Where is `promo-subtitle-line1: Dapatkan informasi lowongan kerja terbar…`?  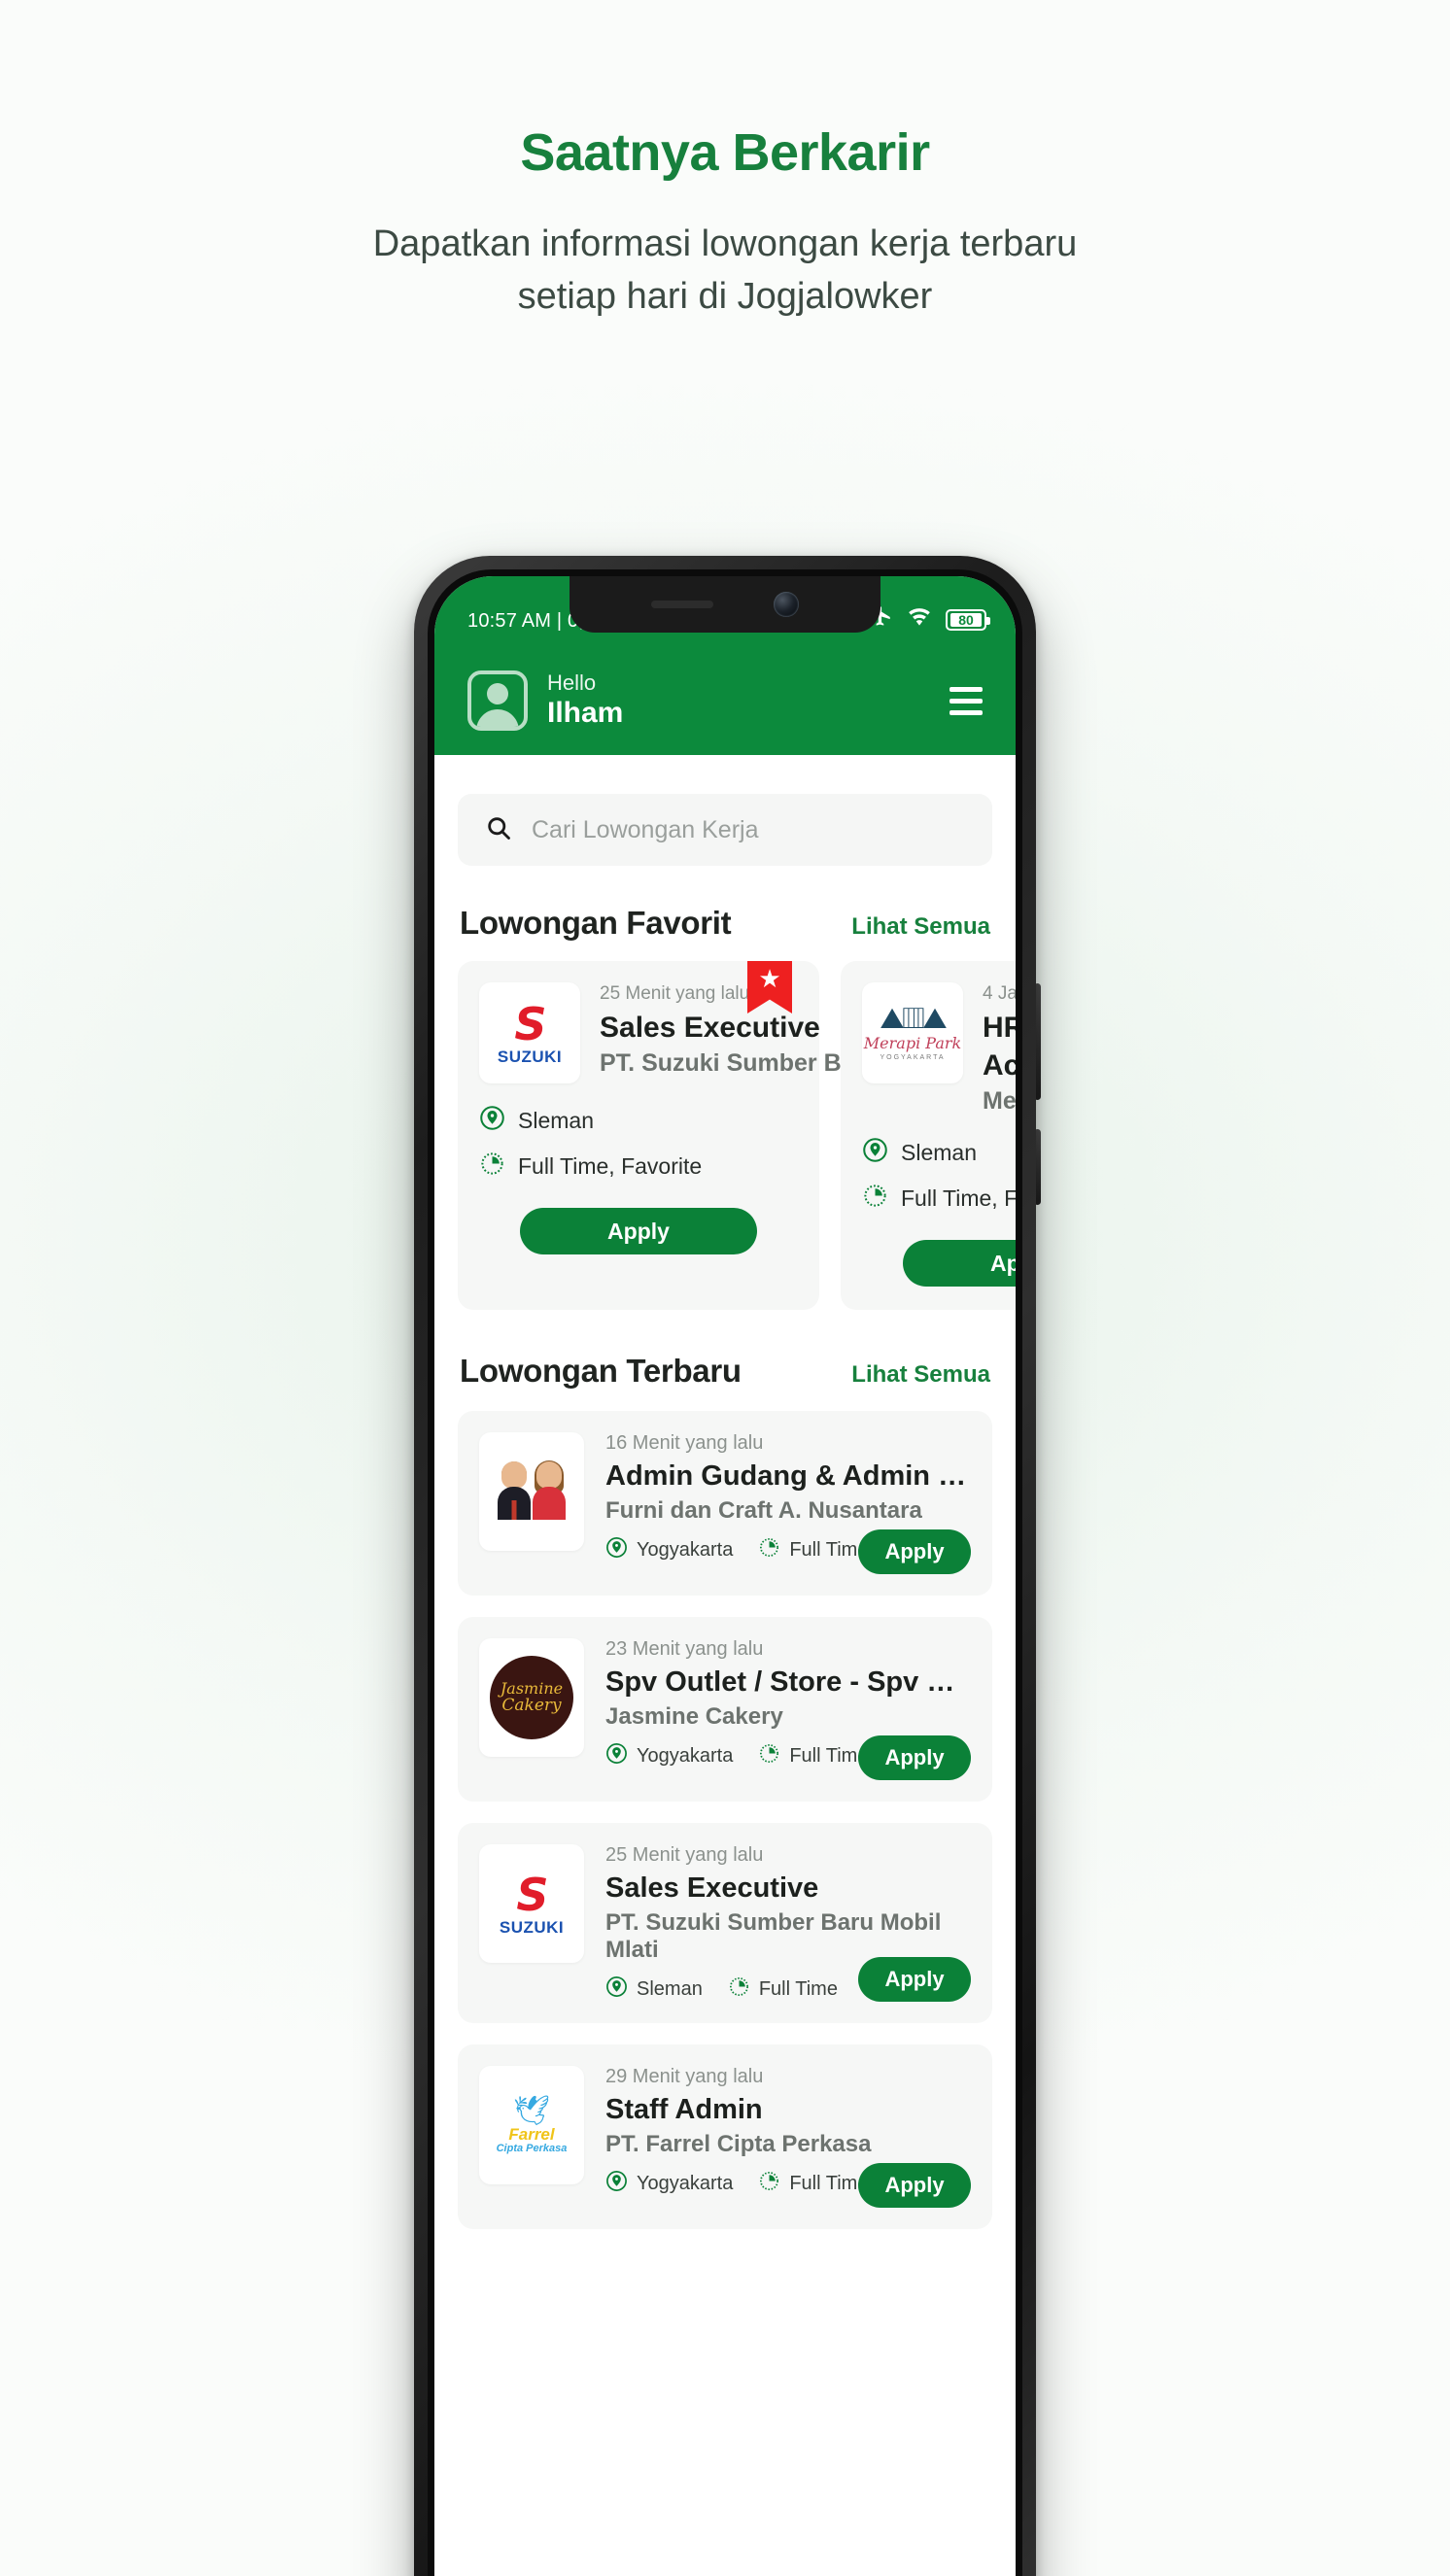 promo-subtitle-line1: Dapatkan informasi lowongan kerja terbar… is located at coordinates (725, 244).